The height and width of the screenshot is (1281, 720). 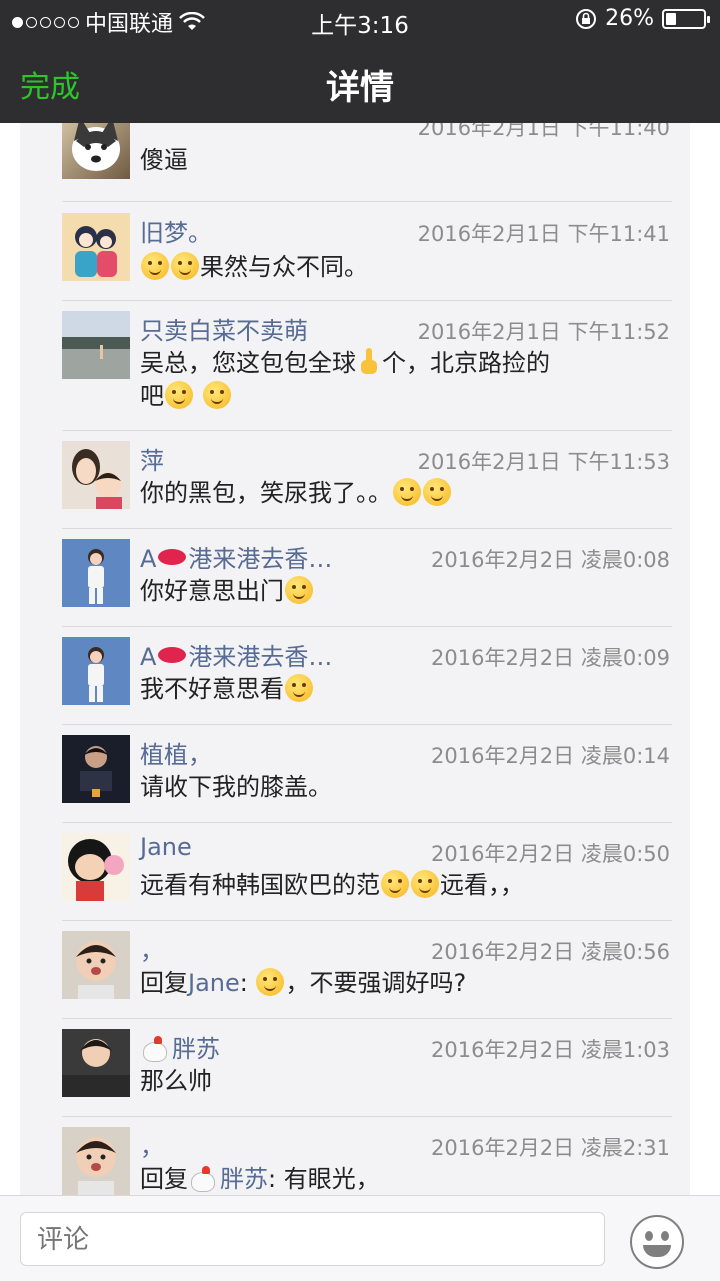 I want to click on comment-text: 你的黑包，笑尿我了。。, so click(x=400, y=493).